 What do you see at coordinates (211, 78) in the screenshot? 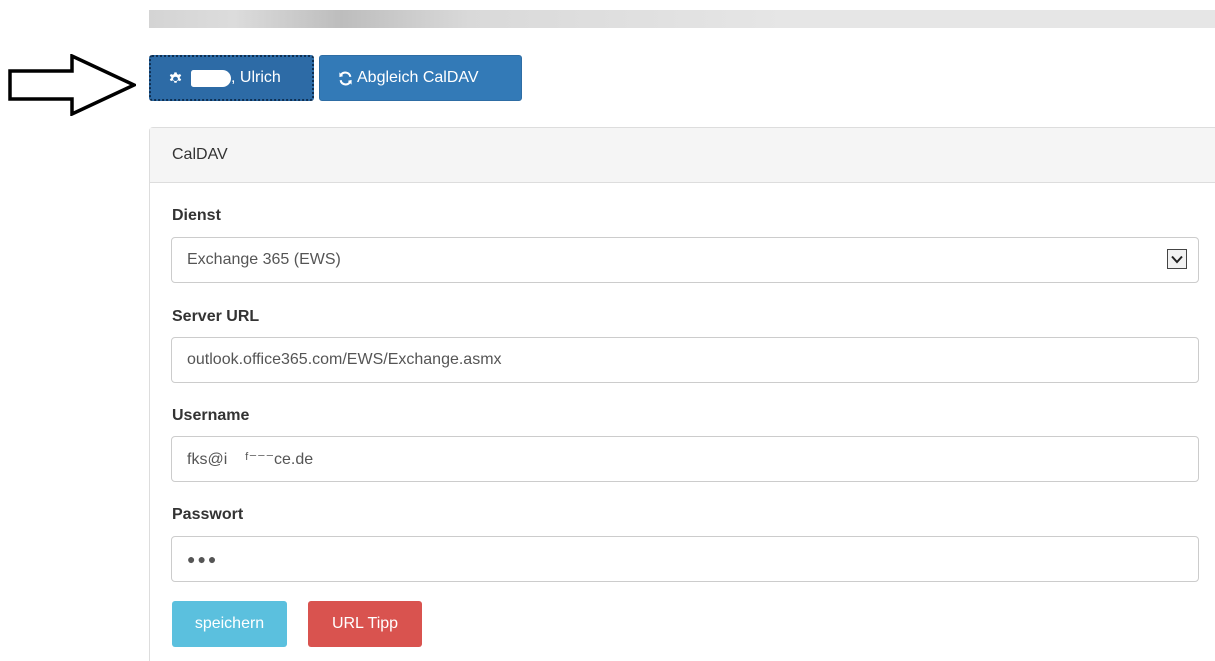
I see `redacted-name` at bounding box center [211, 78].